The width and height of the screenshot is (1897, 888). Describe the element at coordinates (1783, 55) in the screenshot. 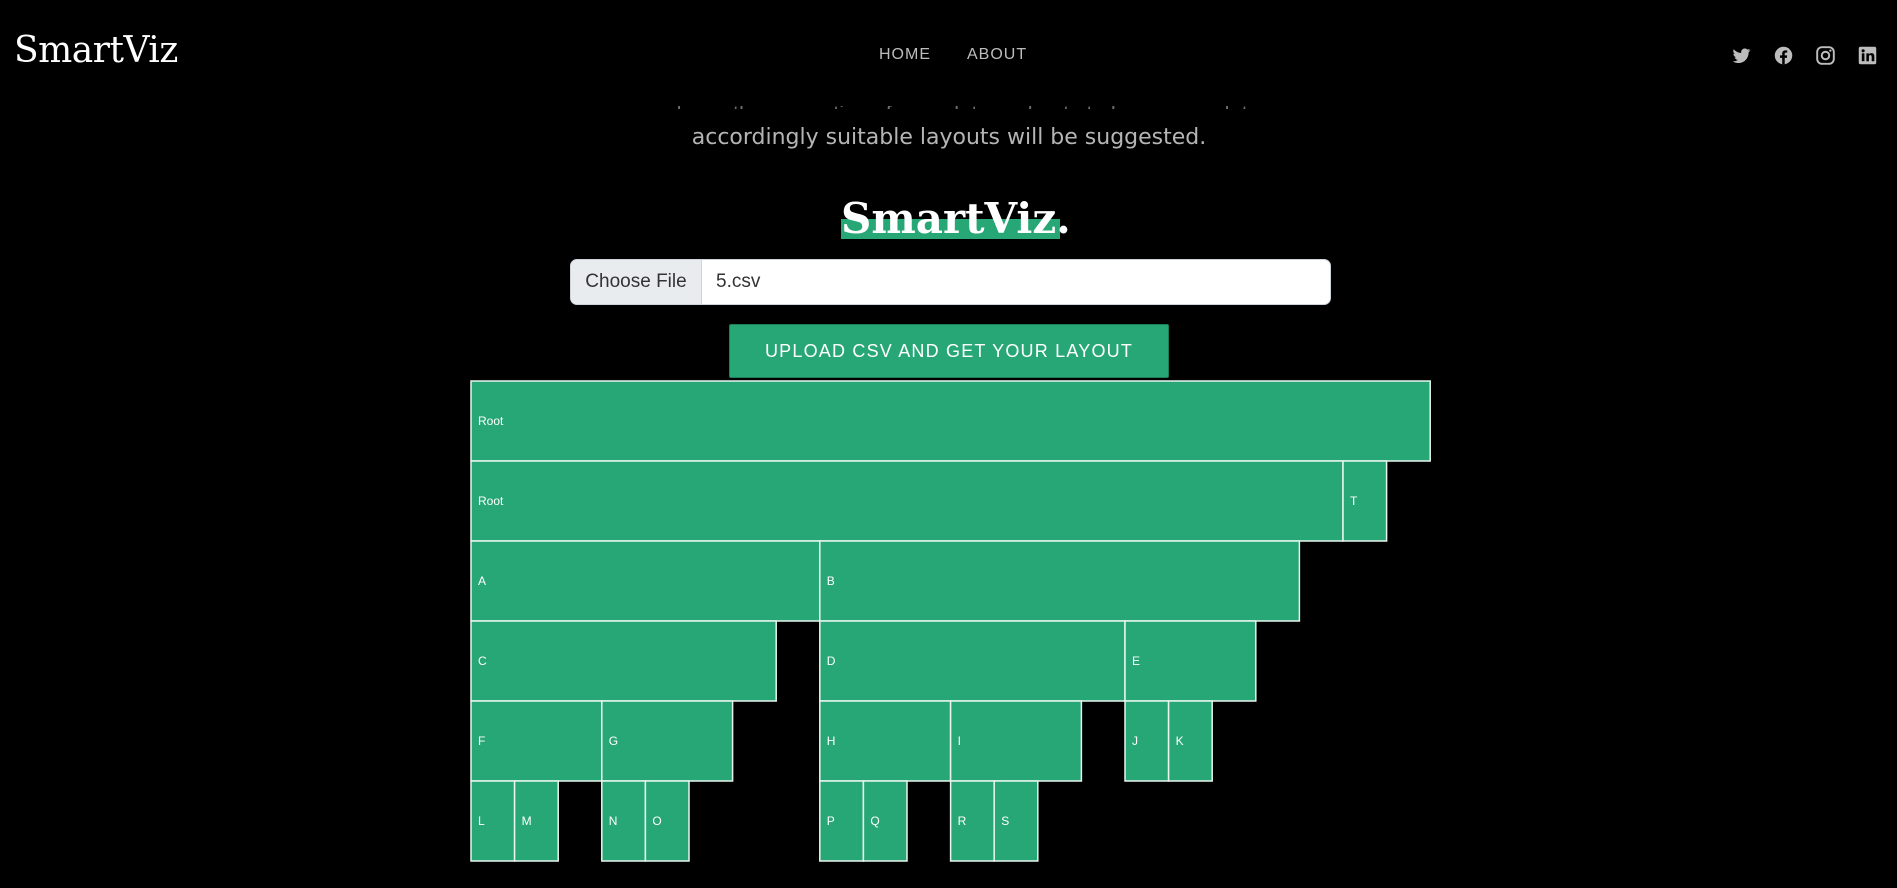

I see `facebook-icon` at that location.